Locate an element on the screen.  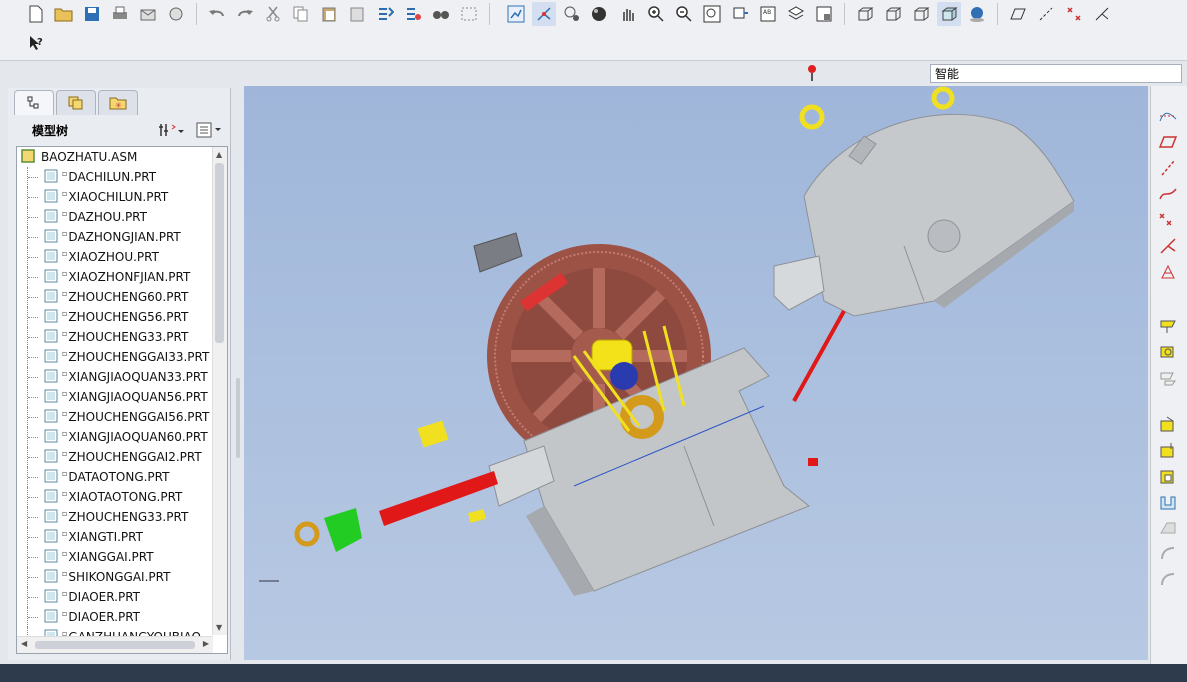
tree-item: ▫ ZHOUCHENG60.PRT is located at coordinates (102, 297).